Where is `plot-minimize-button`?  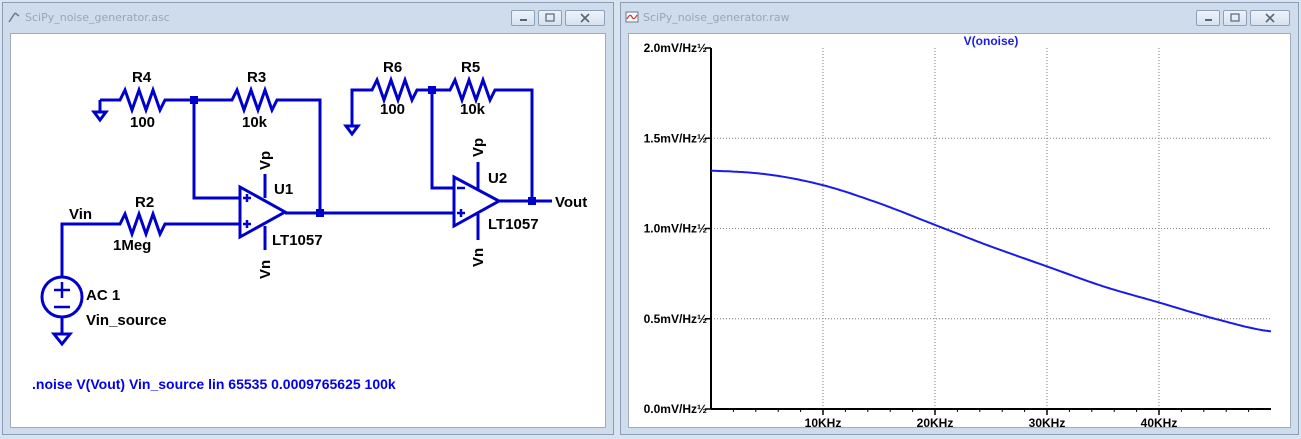 plot-minimize-button is located at coordinates (1208, 18).